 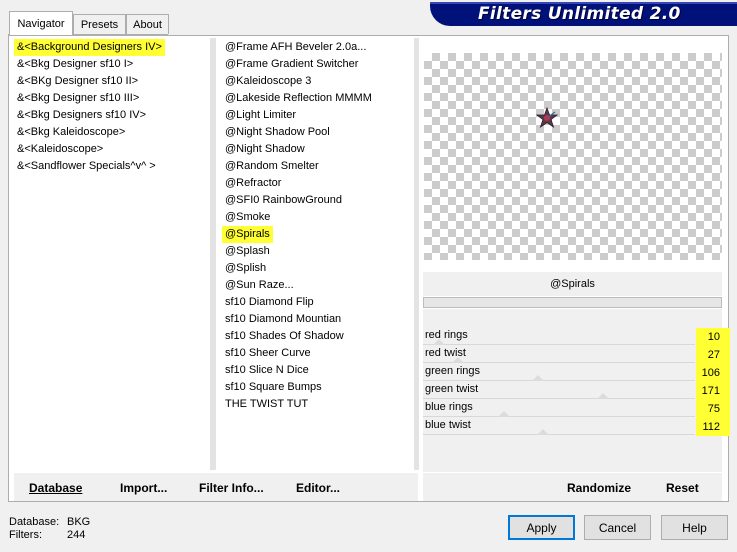 What do you see at coordinates (245, 268) in the screenshot?
I see `filter-item: @Splish` at bounding box center [245, 268].